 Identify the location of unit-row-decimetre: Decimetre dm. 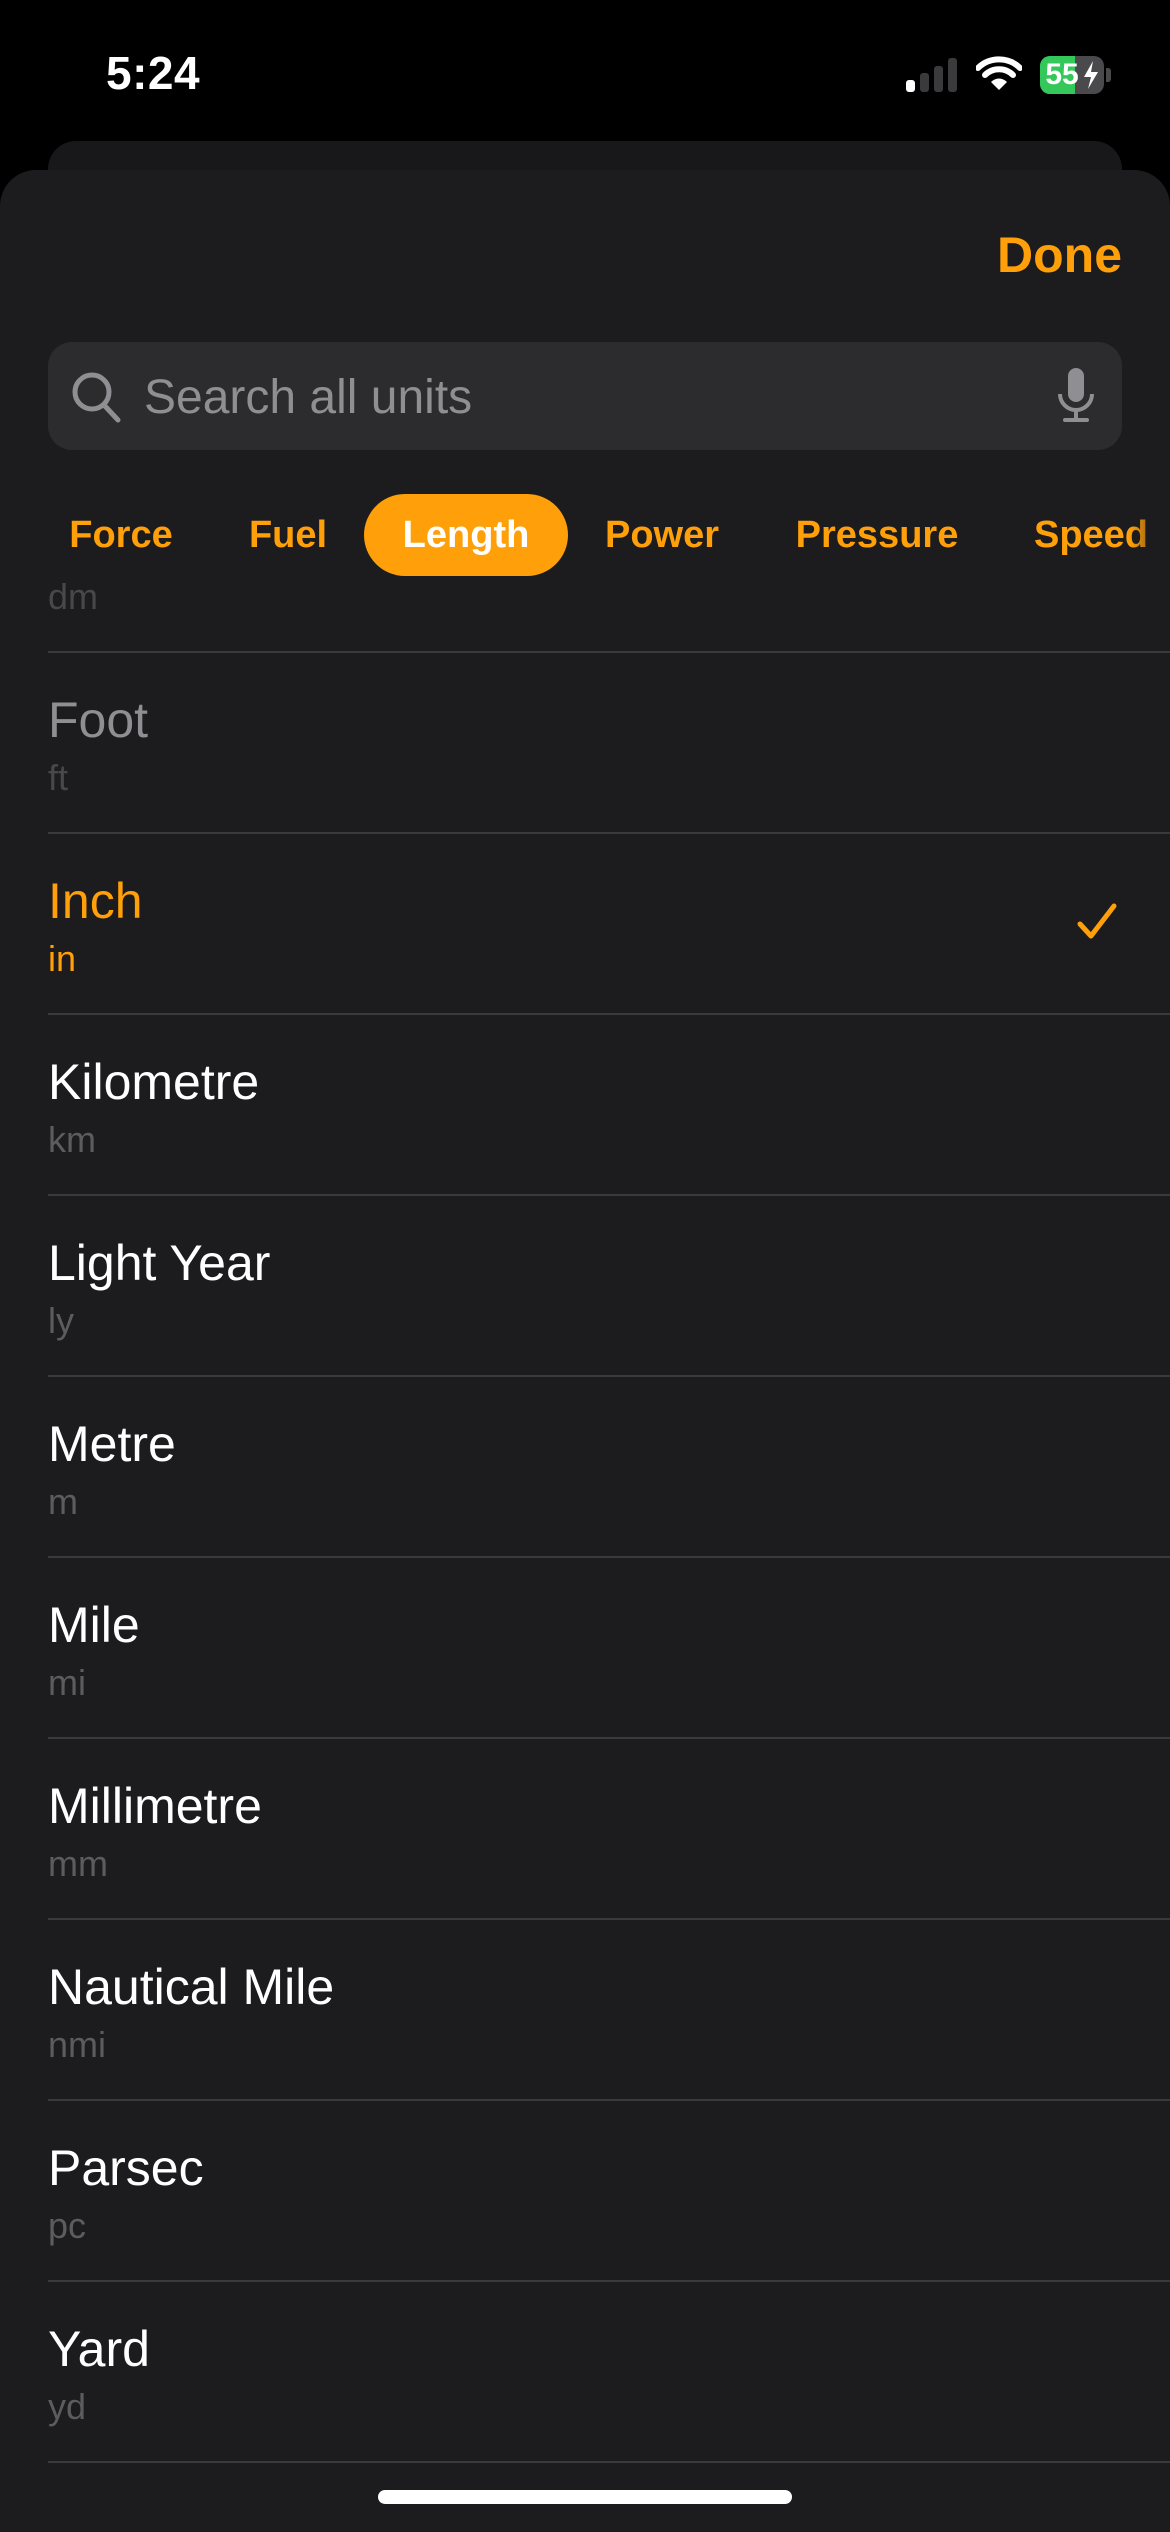
(609, 614).